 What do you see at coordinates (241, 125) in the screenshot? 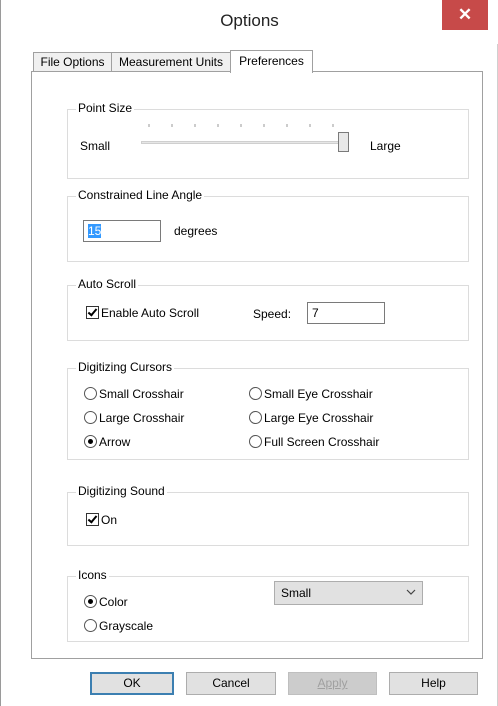
I see `slider-ticks` at bounding box center [241, 125].